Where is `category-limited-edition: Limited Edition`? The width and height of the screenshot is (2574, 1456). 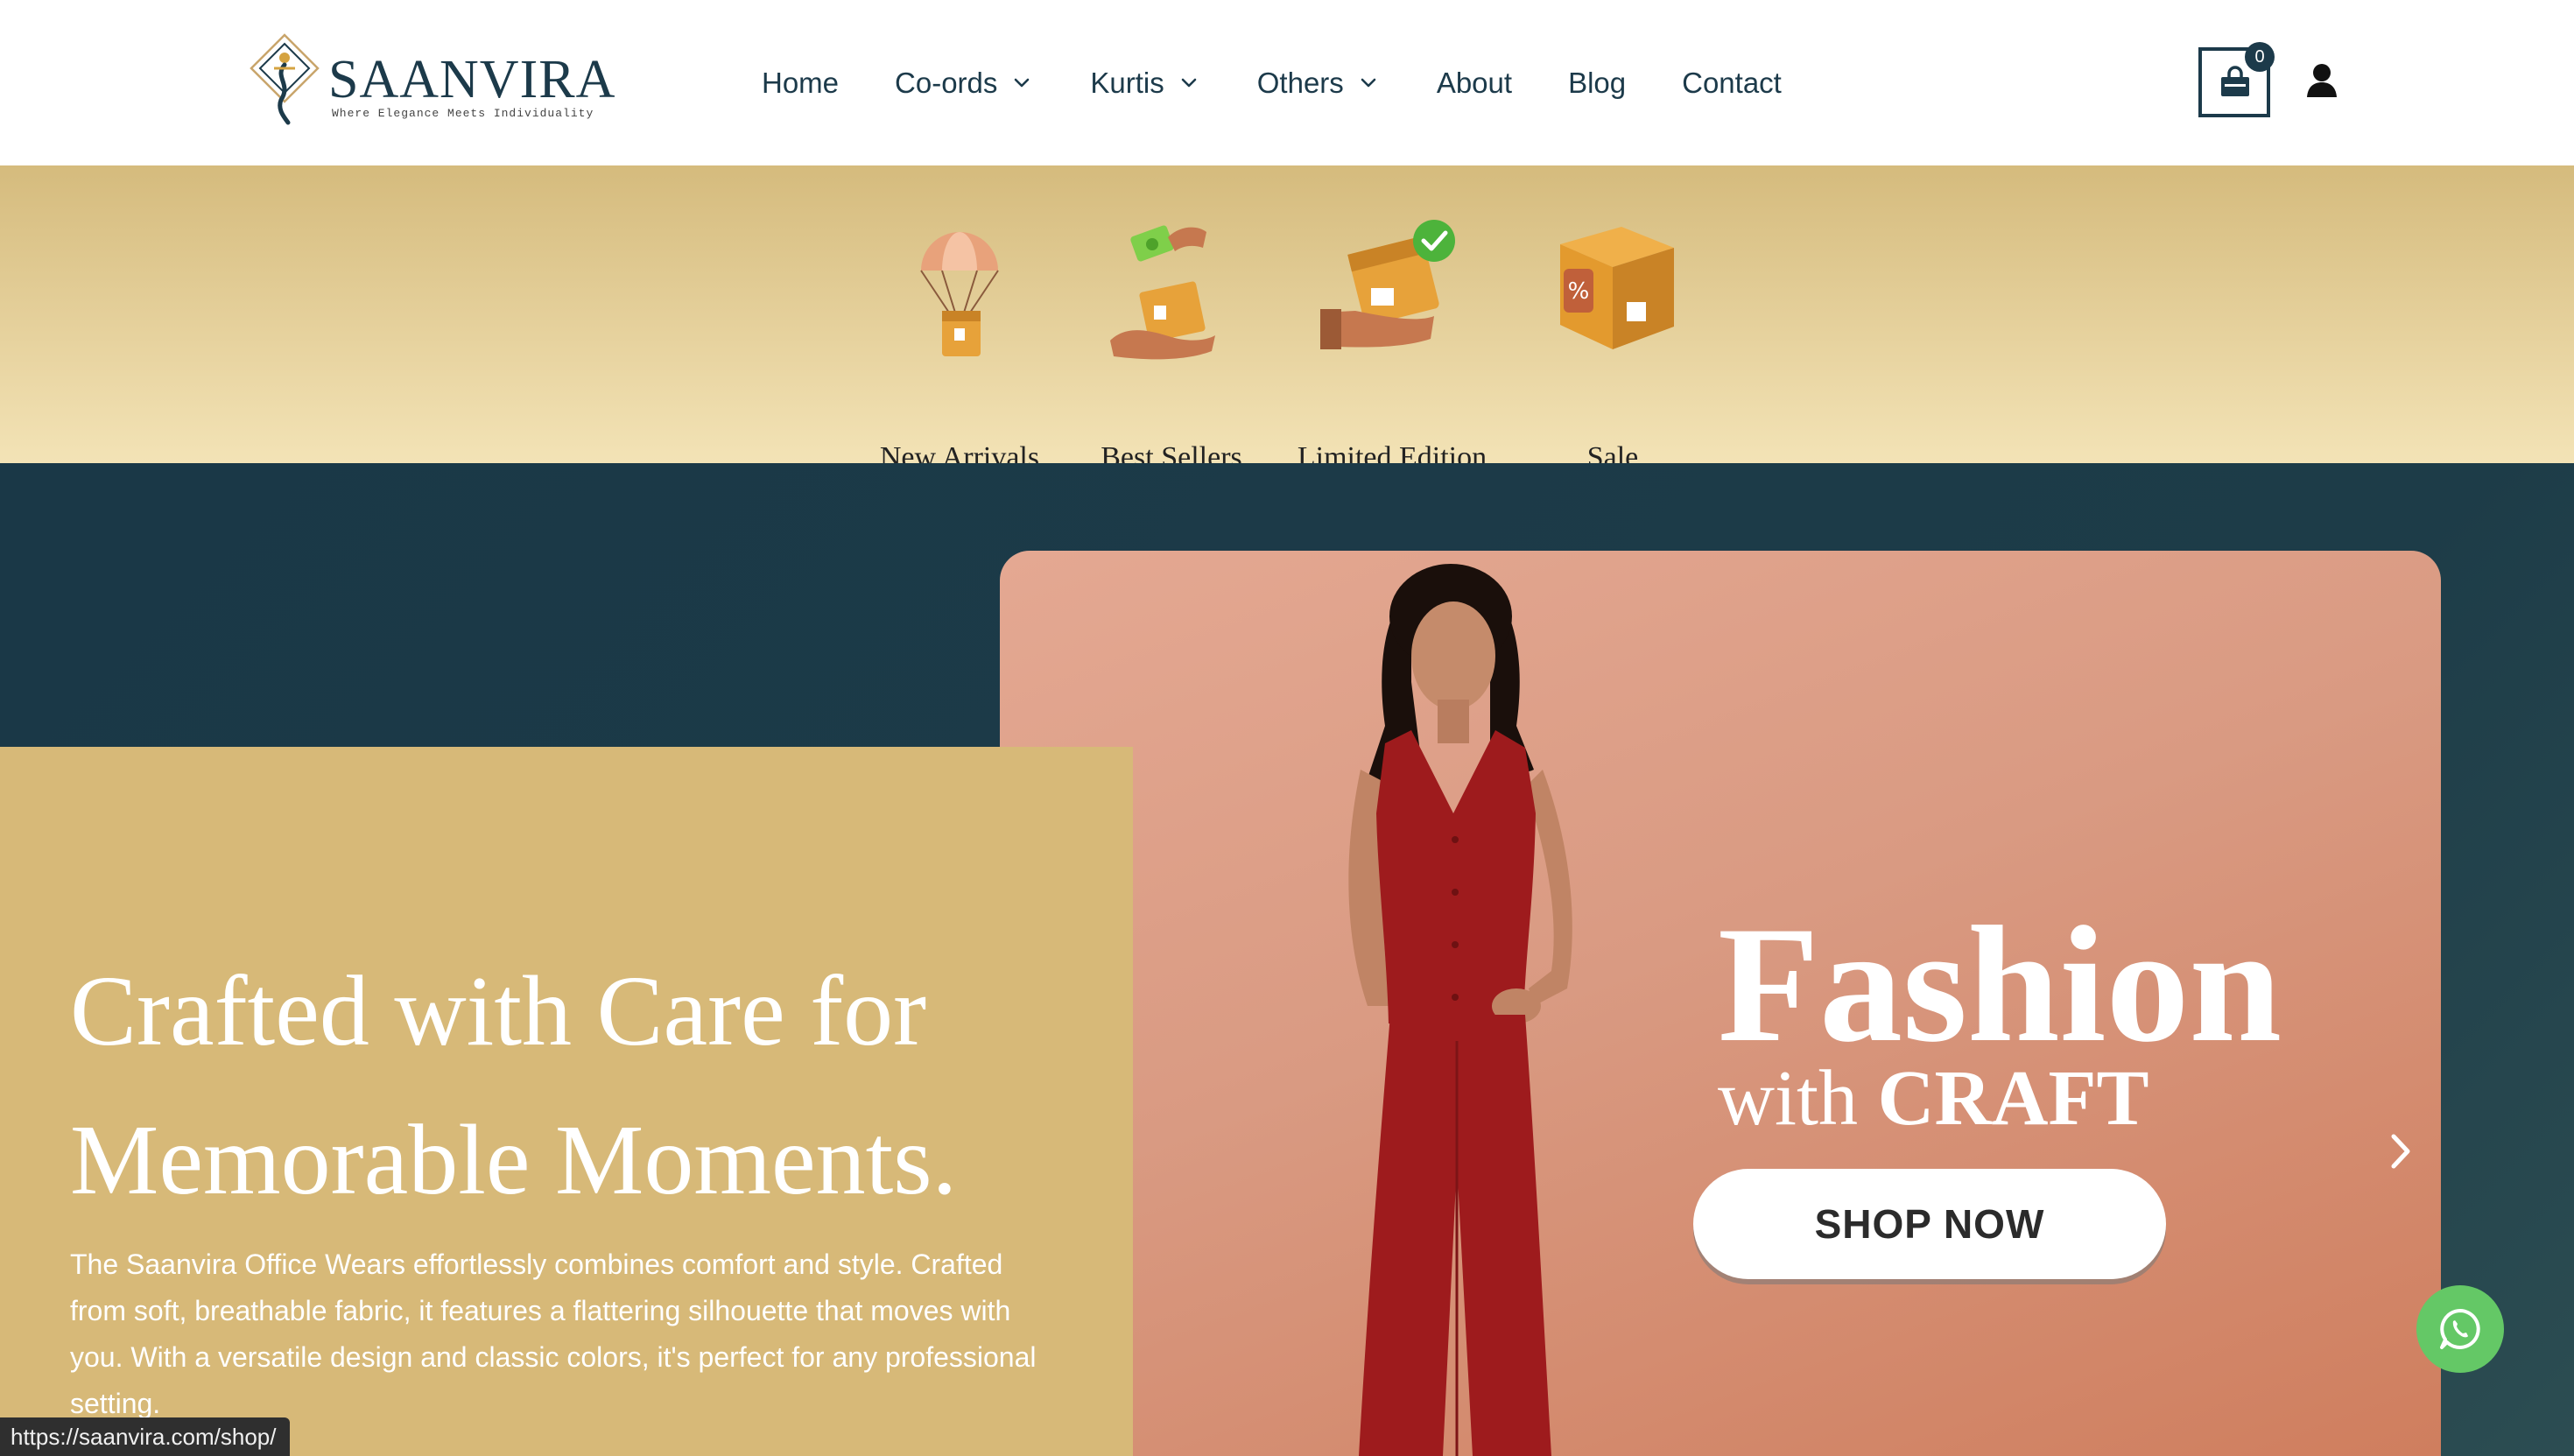 category-limited-edition: Limited Edition is located at coordinates (1392, 346).